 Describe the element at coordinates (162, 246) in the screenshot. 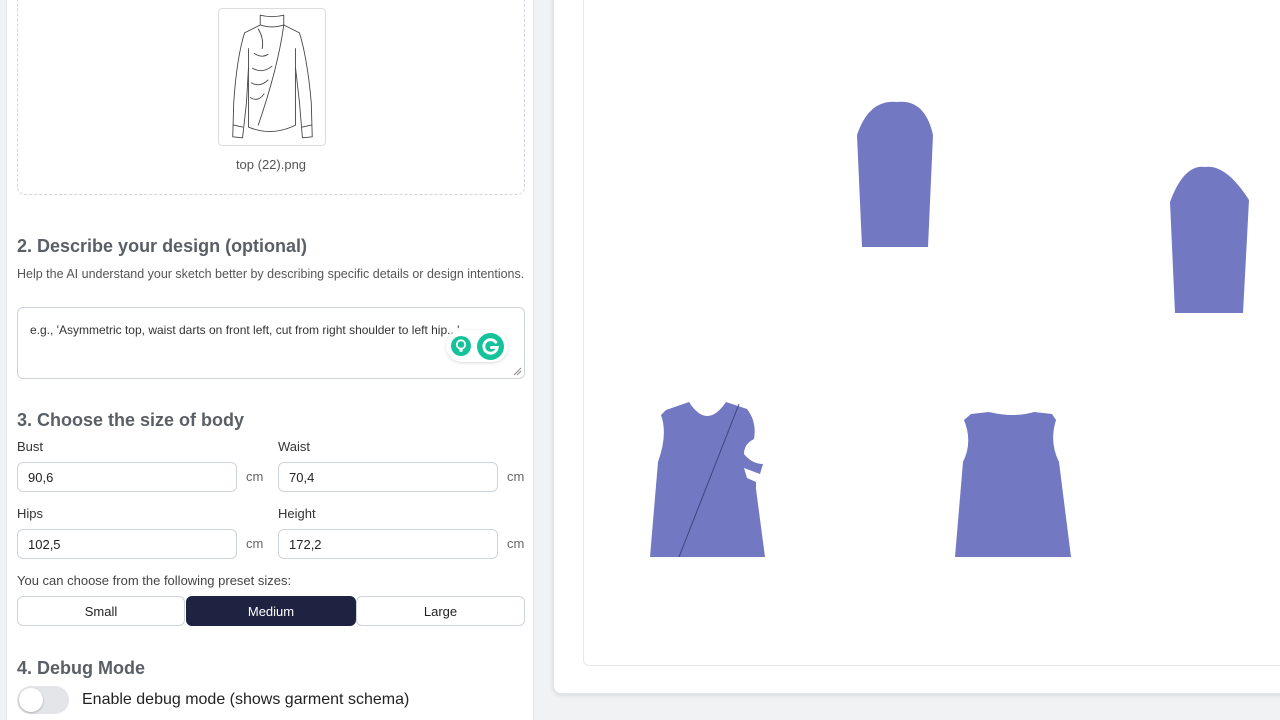

I see `describe-heading: 2. Describe your design (optional)` at that location.